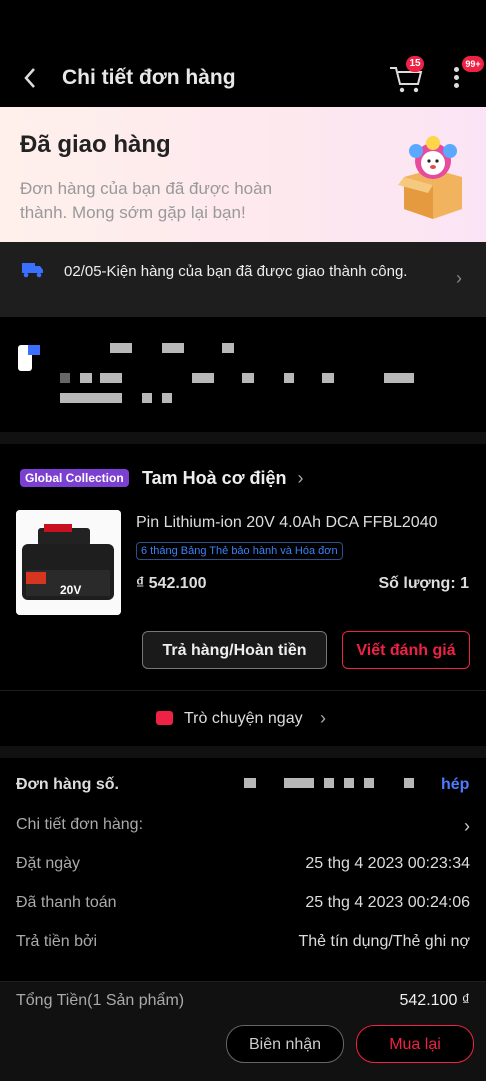 Image resolution: width=486 pixels, height=1081 pixels. What do you see at coordinates (57, 941) in the screenshot?
I see `payment-method-label: Trả tiền bởi` at bounding box center [57, 941].